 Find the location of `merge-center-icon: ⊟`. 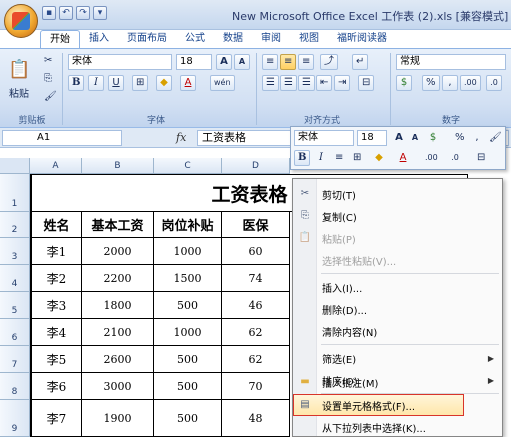

merge-center-icon: ⊟ is located at coordinates (366, 83).